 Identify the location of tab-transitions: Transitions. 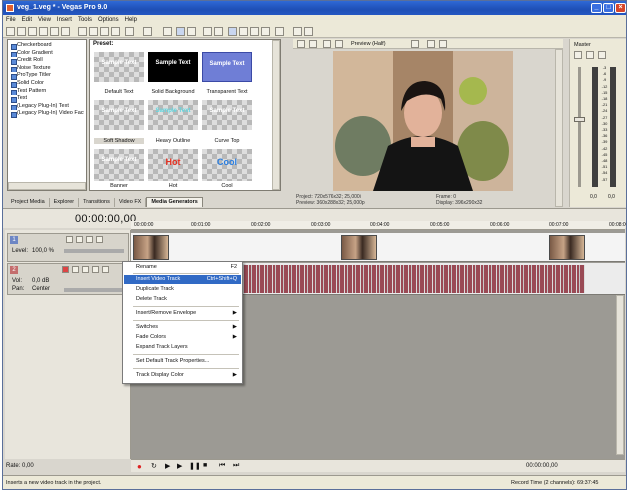
(97, 202).